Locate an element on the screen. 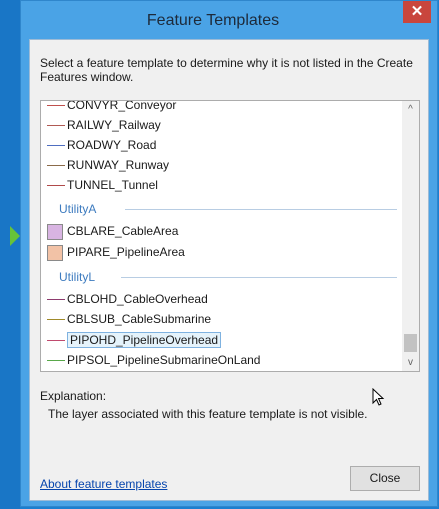  list-item-cblsub: CBLSUB_CableSubmarine is located at coordinates (129, 319).